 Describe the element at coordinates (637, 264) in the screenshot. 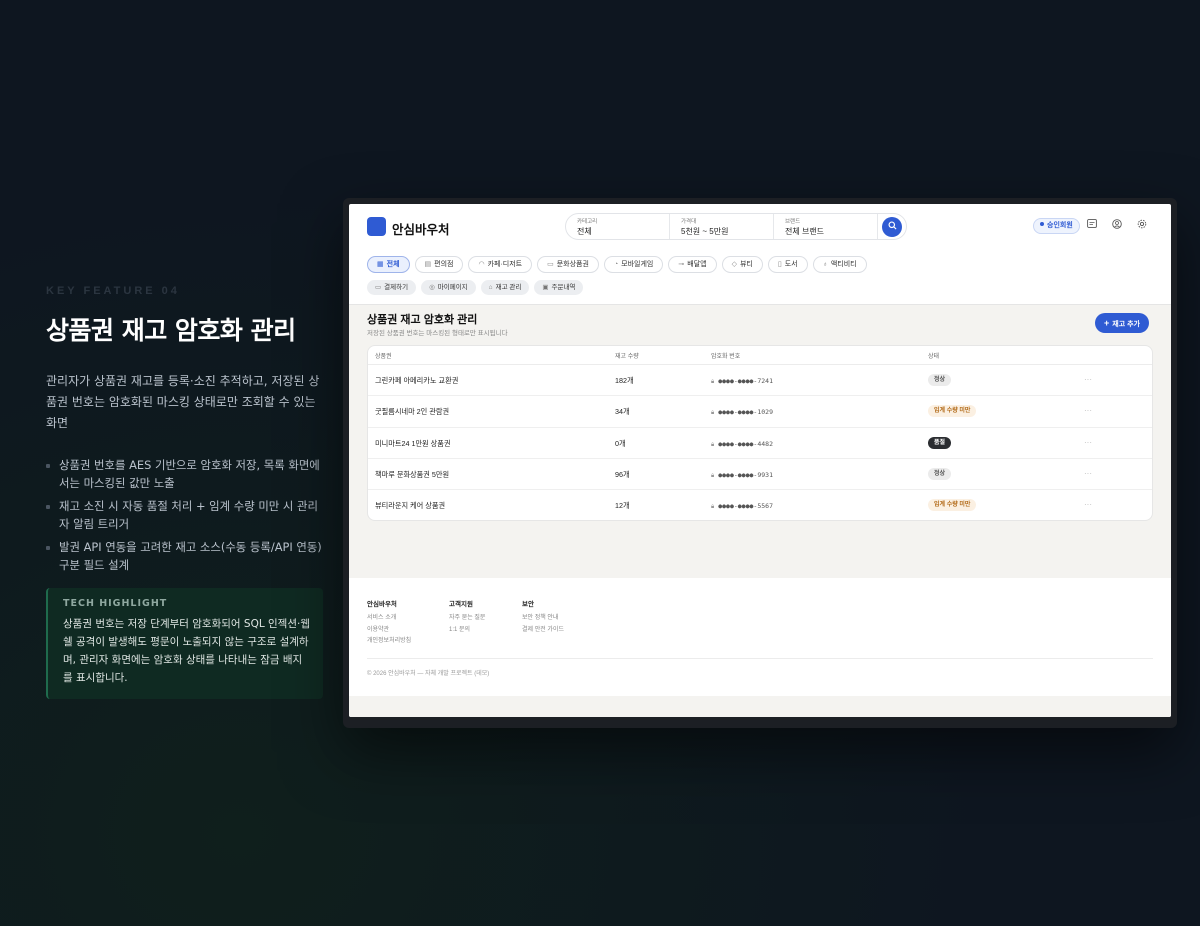

I see `chip-label: 모바일게임` at that location.